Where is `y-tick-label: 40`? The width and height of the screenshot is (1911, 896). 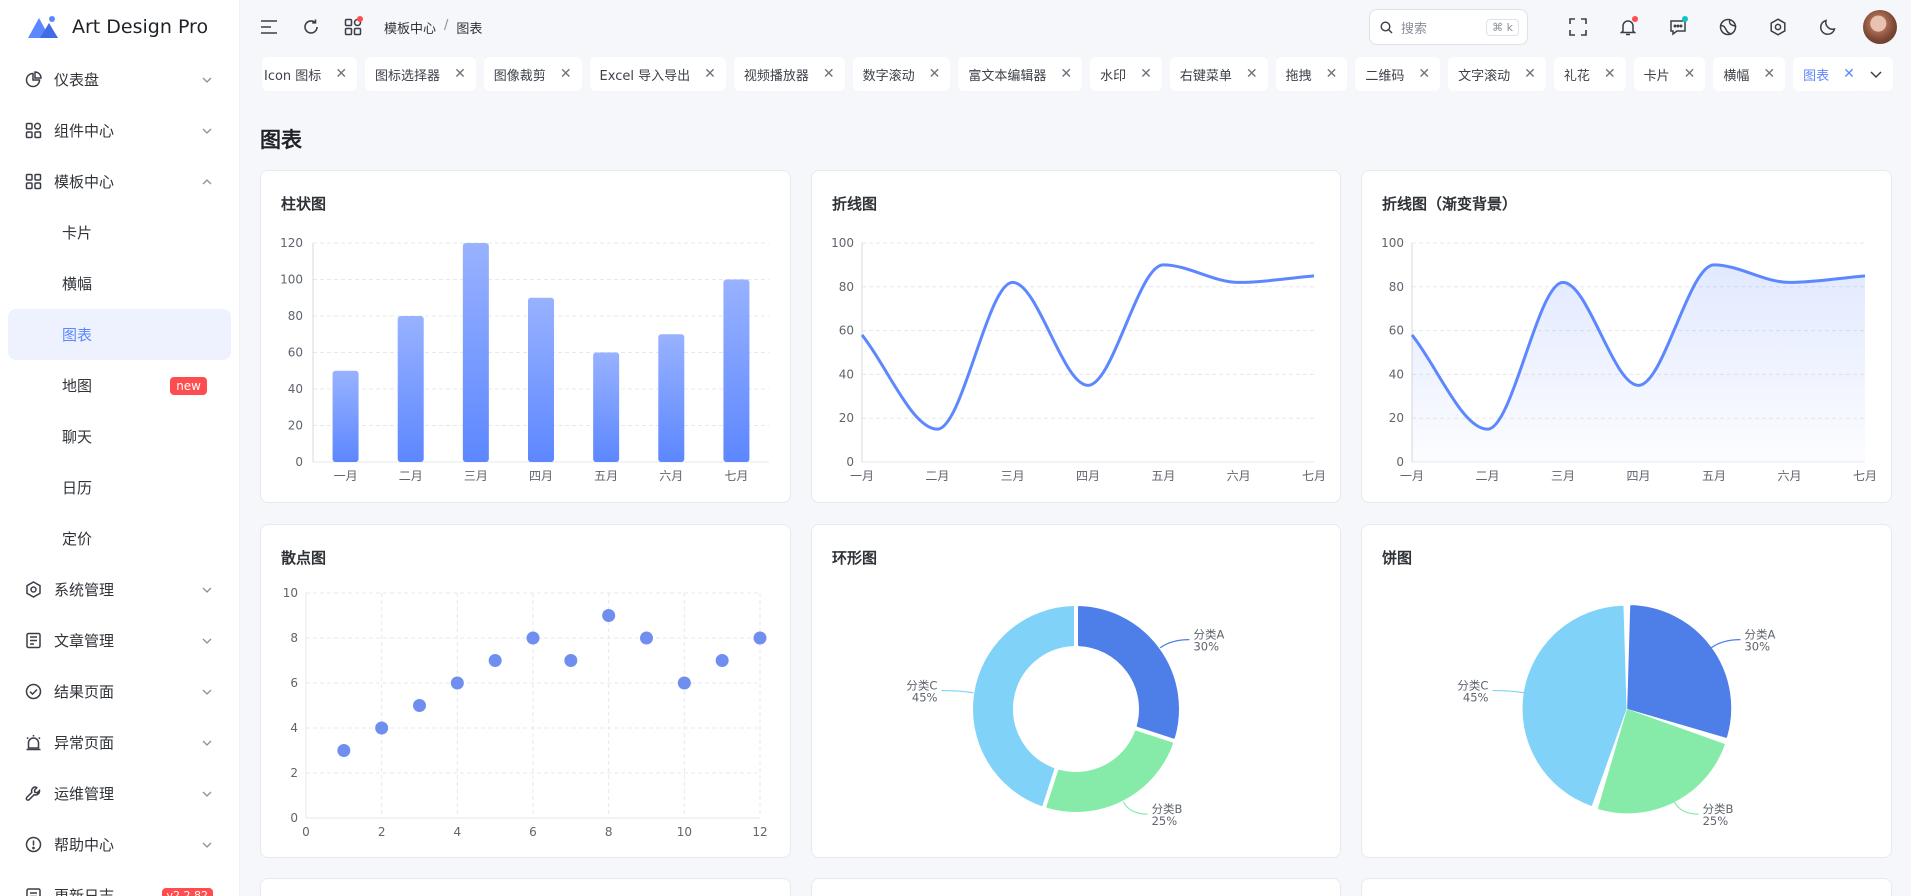 y-tick-label: 40 is located at coordinates (295, 389).